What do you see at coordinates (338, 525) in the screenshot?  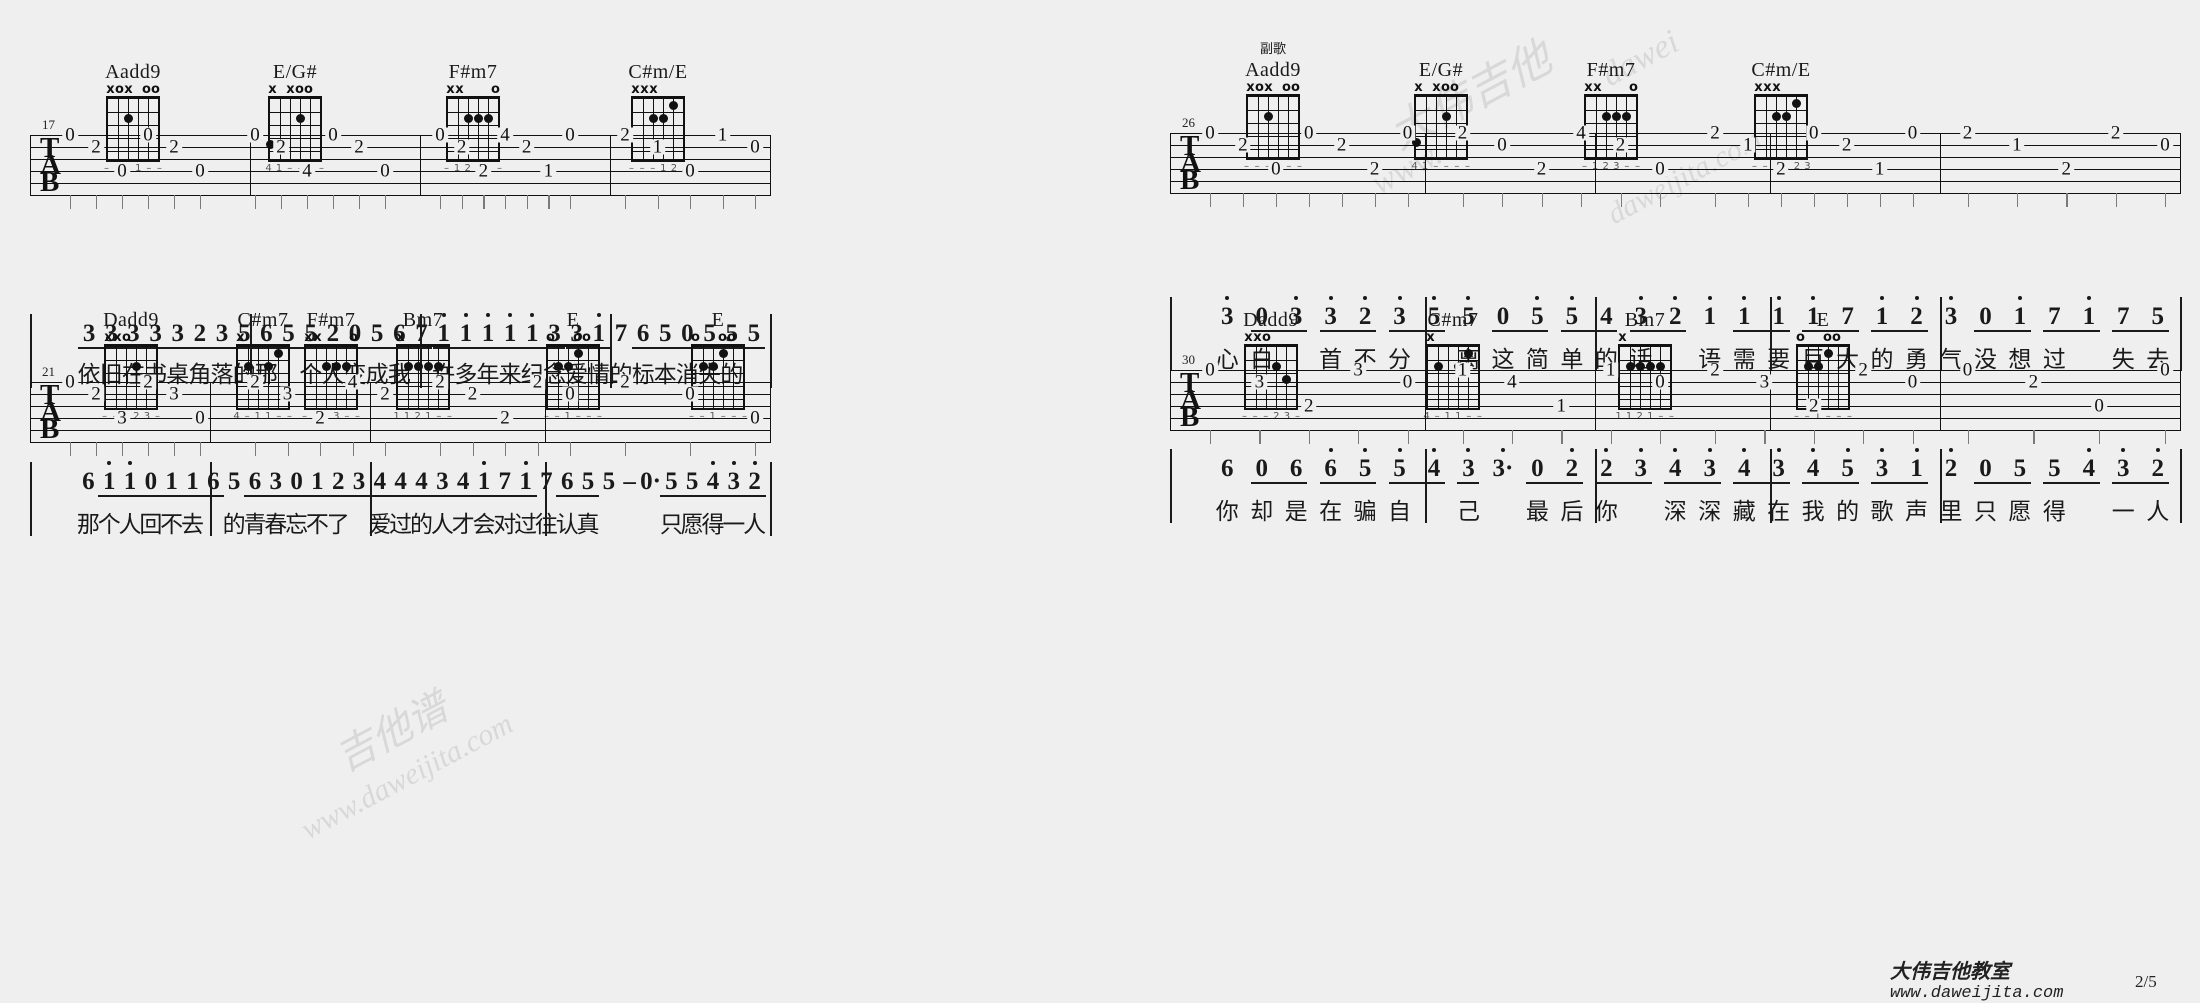 I see `lyric-syllable: 了` at bounding box center [338, 525].